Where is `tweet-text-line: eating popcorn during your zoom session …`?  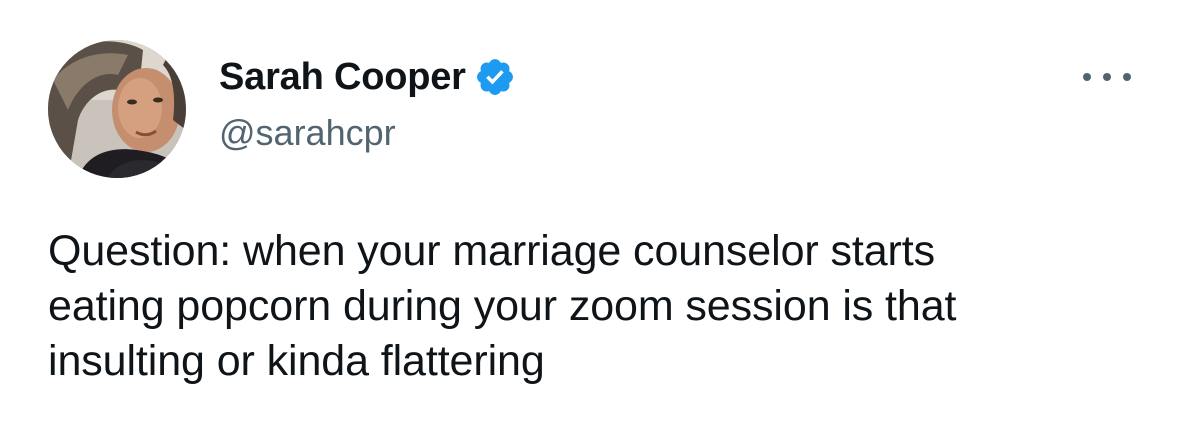
tweet-text-line: eating popcorn during your zoom session … is located at coordinates (502, 306).